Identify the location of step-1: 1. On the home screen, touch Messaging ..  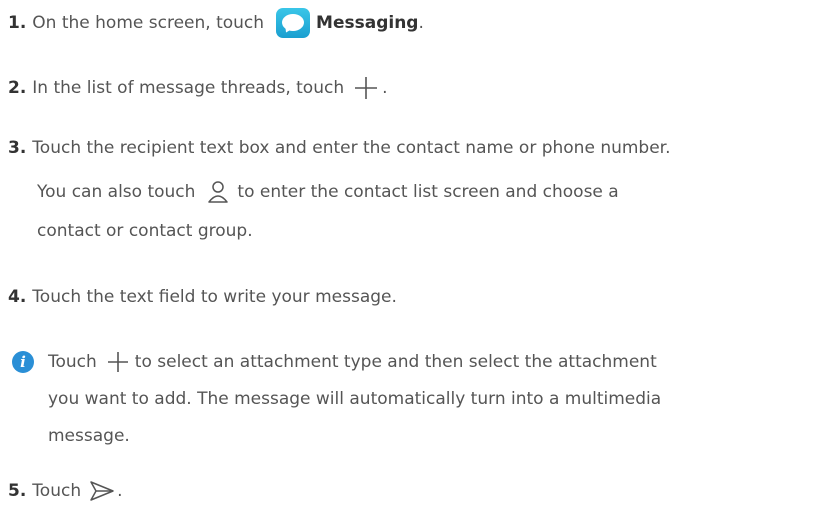
(216, 23).